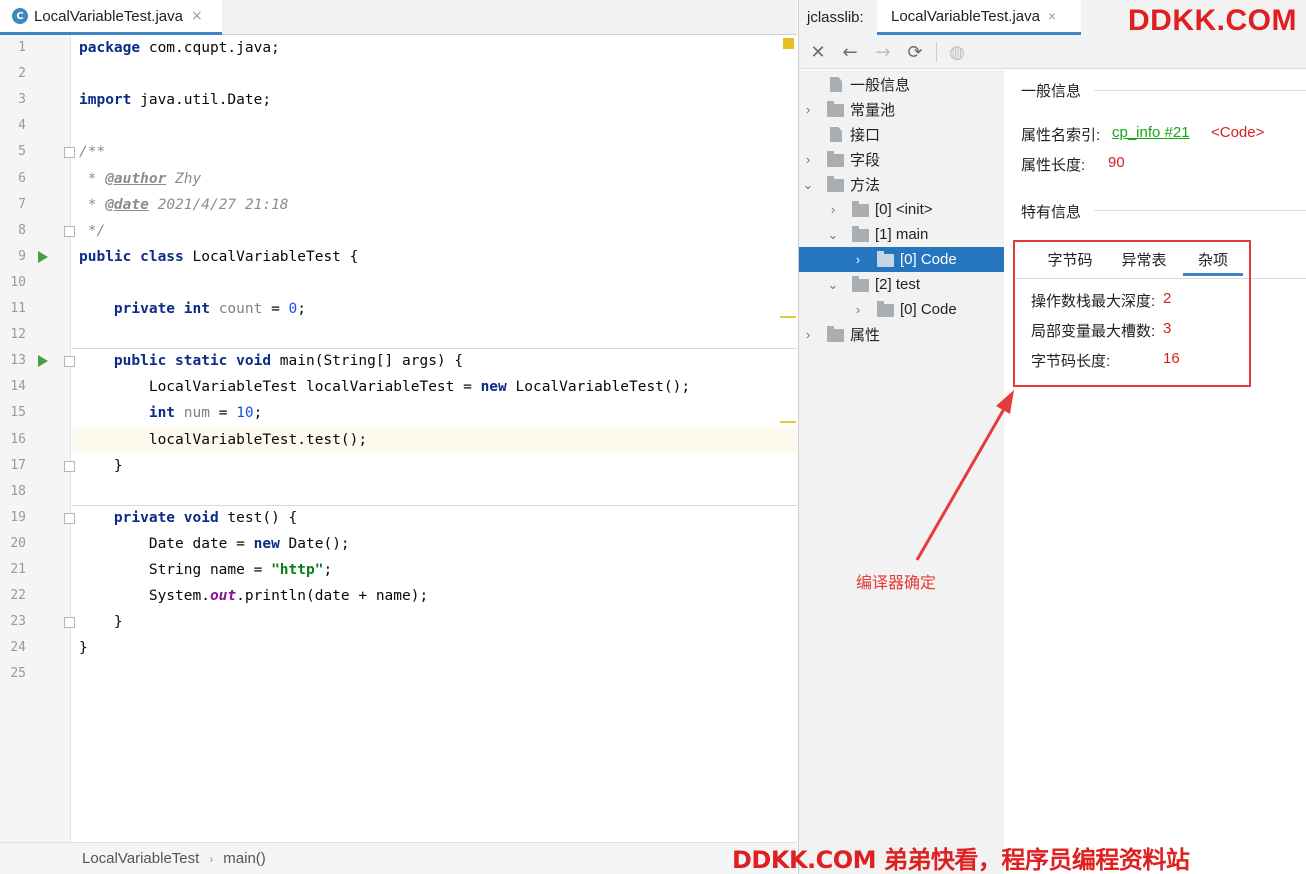 The width and height of the screenshot is (1306, 874). What do you see at coordinates (883, 52) in the screenshot?
I see `forward-arrow-icon: →` at bounding box center [883, 52].